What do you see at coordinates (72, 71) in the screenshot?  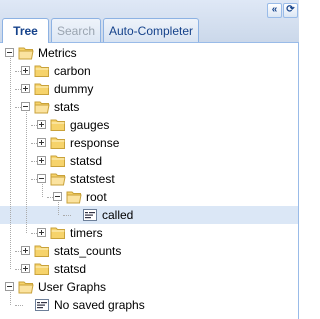 I see `tree-node-label: carbon` at bounding box center [72, 71].